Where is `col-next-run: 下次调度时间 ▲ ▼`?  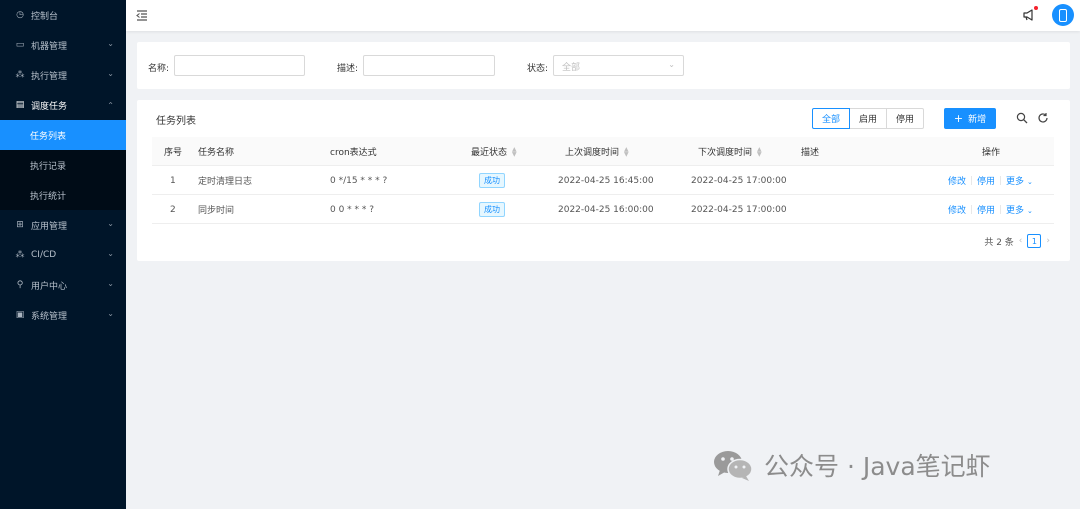 col-next-run: 下次调度时间 ▲ ▼ is located at coordinates (730, 151).